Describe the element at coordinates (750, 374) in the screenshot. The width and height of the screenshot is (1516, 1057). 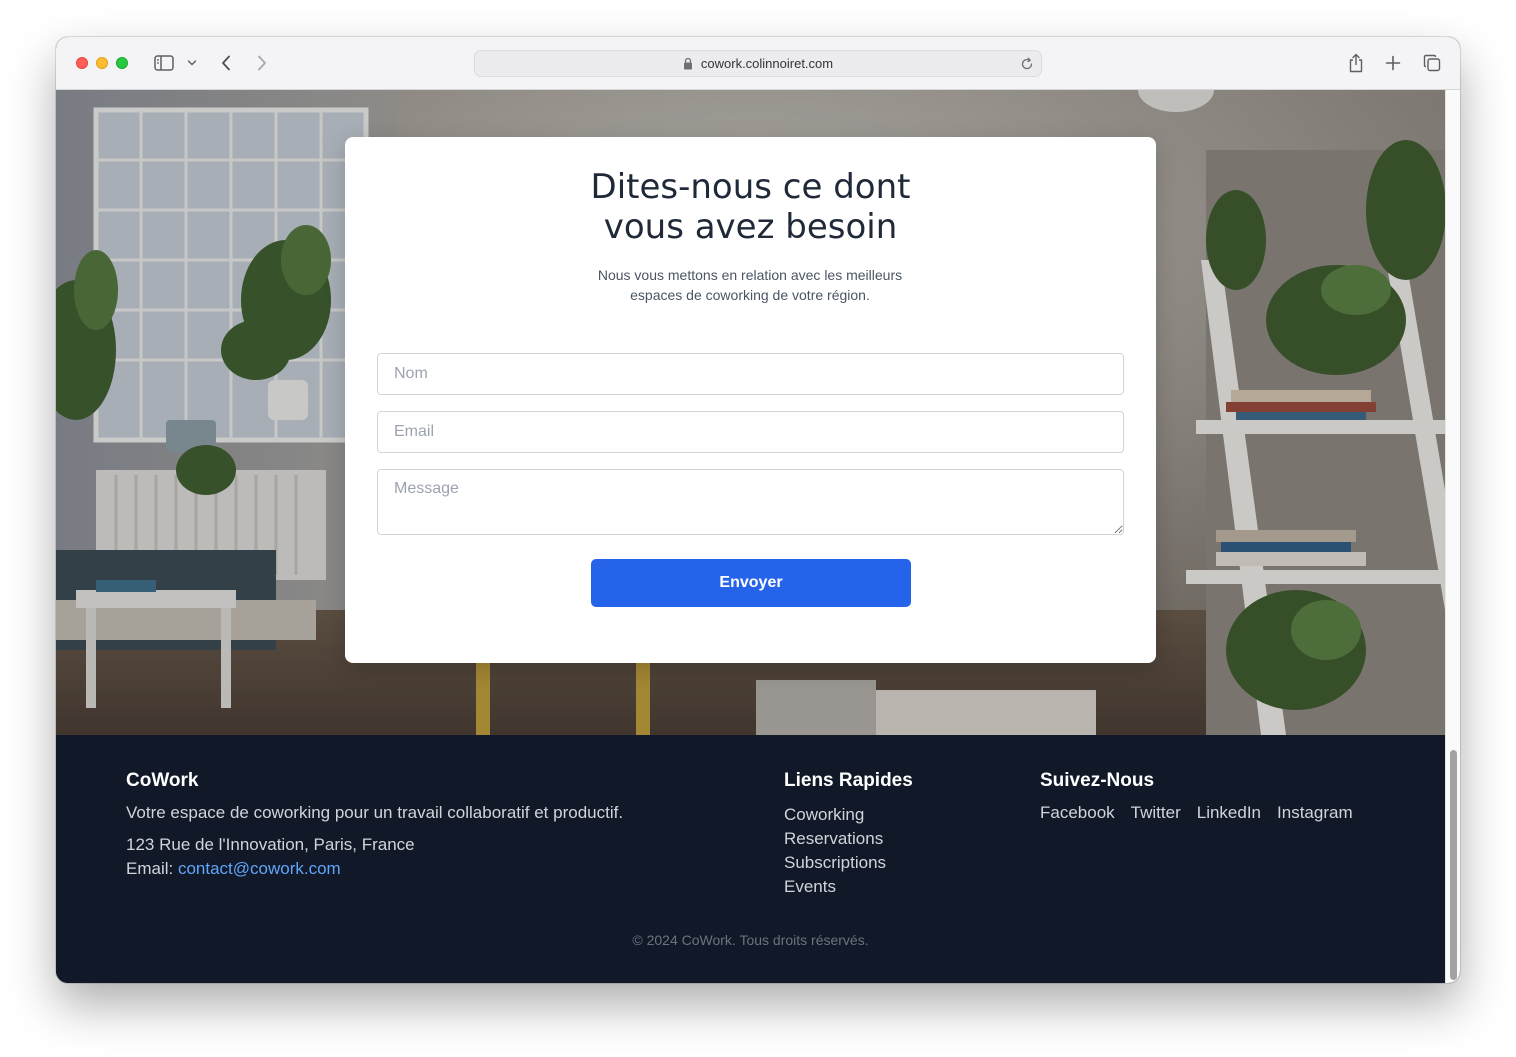
I see `name-field` at that location.